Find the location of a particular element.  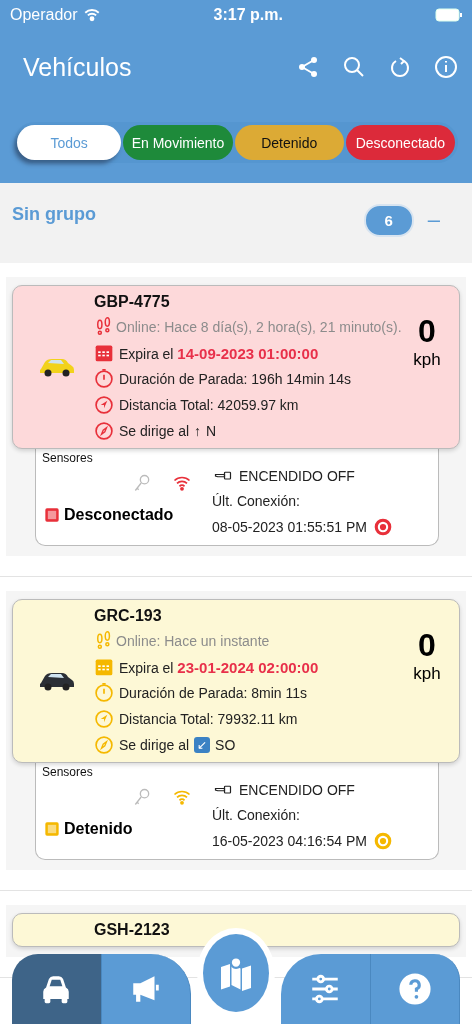

share-icon is located at coordinates (308, 67).